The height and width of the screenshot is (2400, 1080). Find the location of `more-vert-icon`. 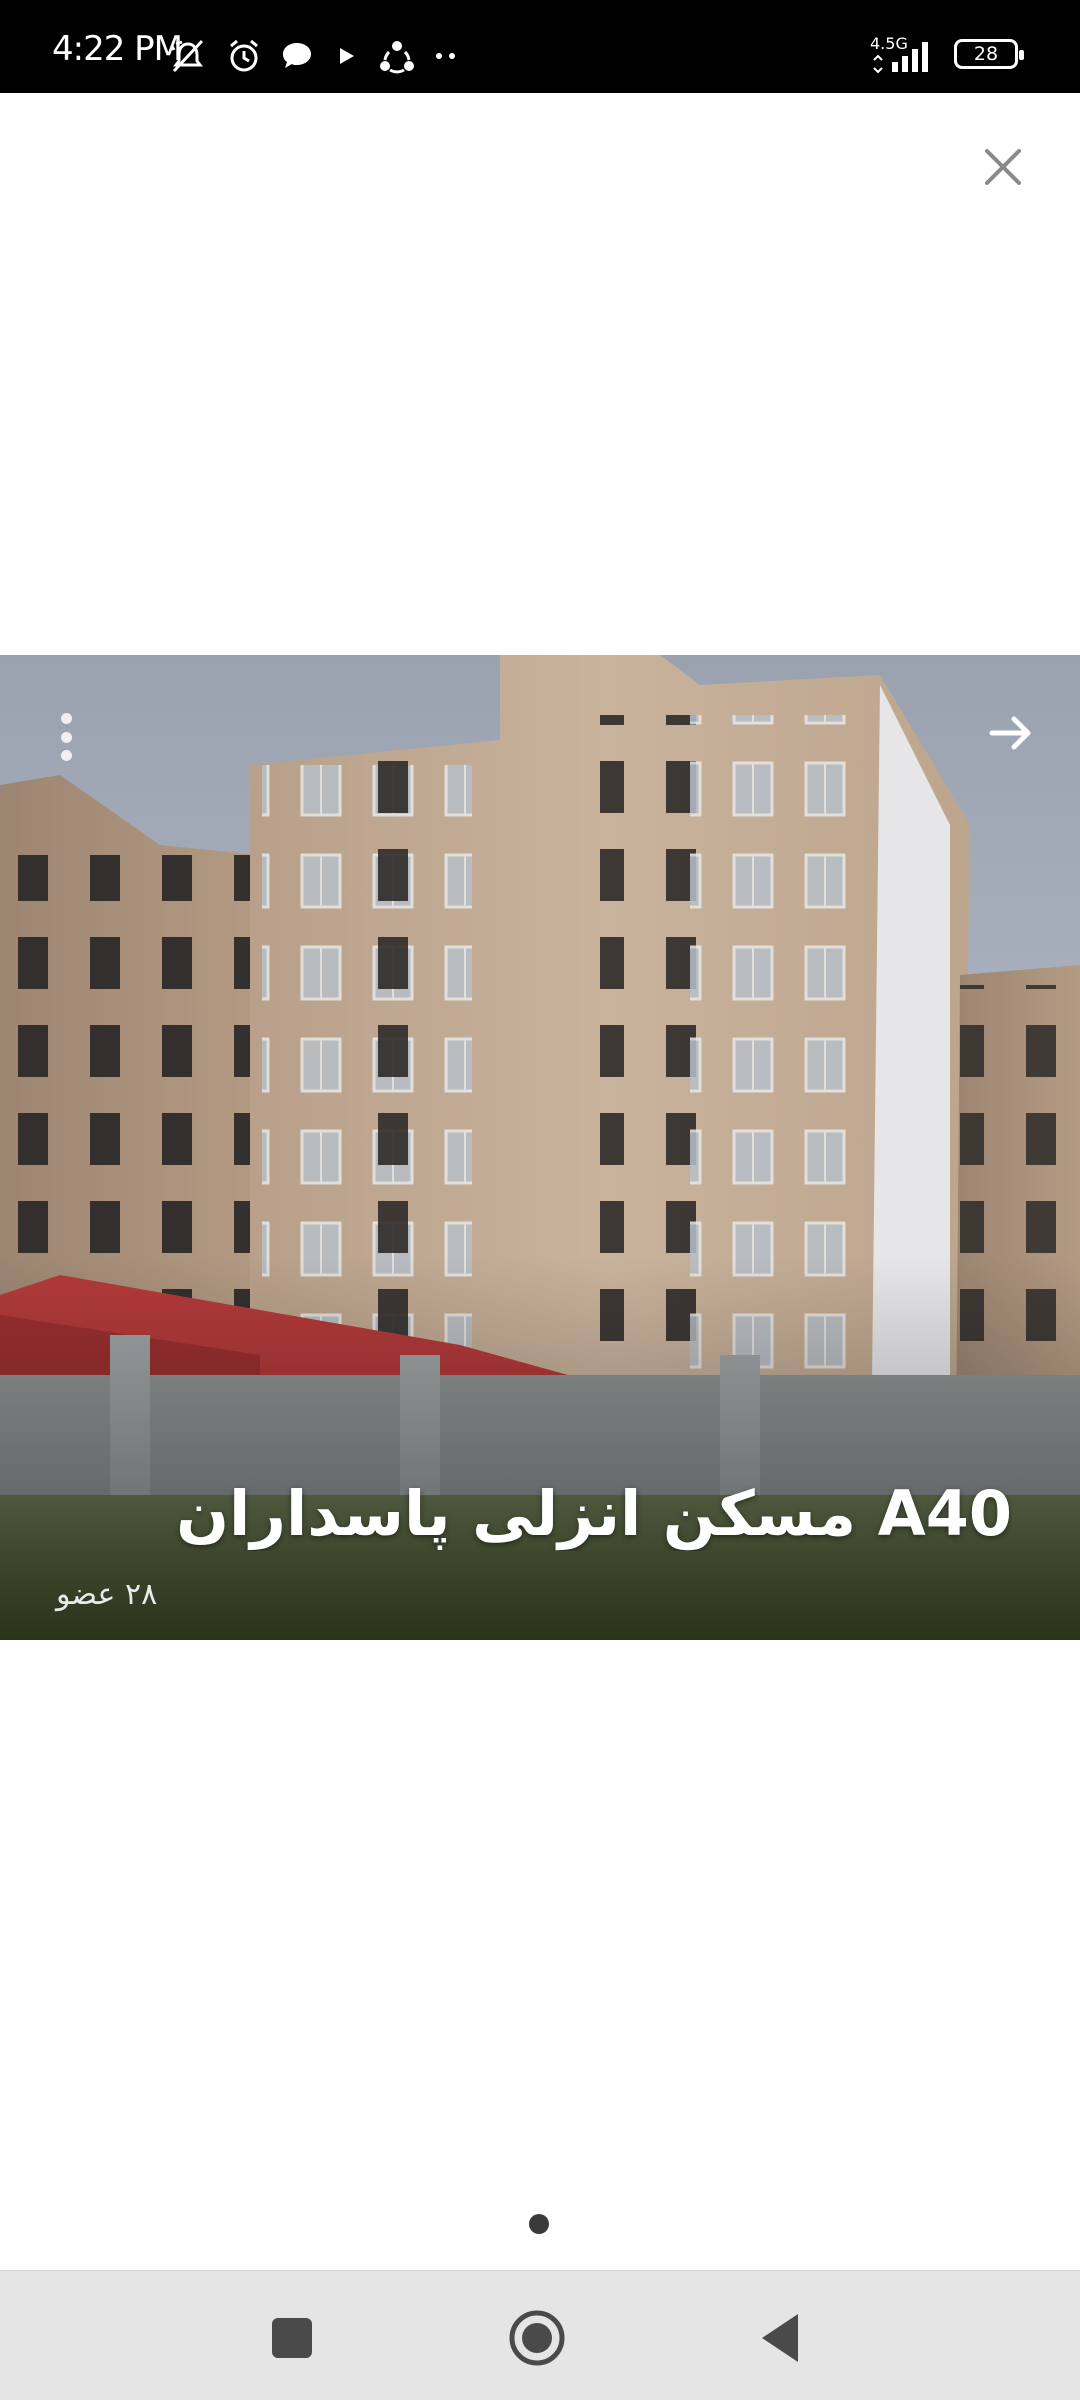

more-vert-icon is located at coordinates (66, 718).